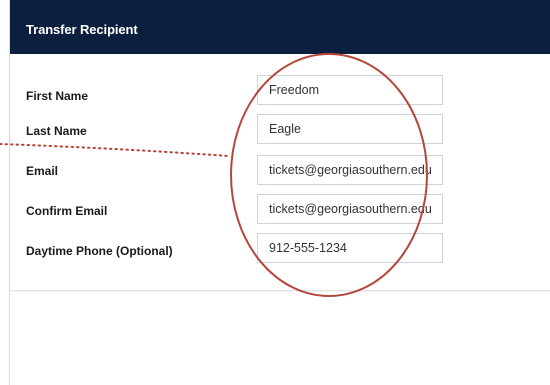  Describe the element at coordinates (57, 96) in the screenshot. I see `first-name-label: First Name` at that location.